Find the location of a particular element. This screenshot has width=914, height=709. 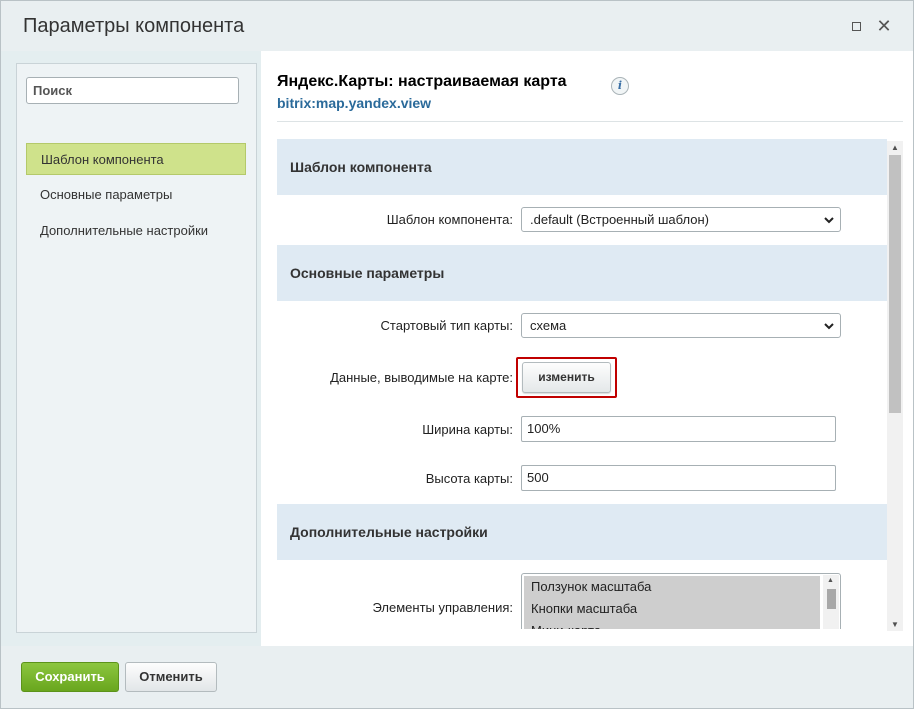

close-icon: ✕ is located at coordinates (884, 26).